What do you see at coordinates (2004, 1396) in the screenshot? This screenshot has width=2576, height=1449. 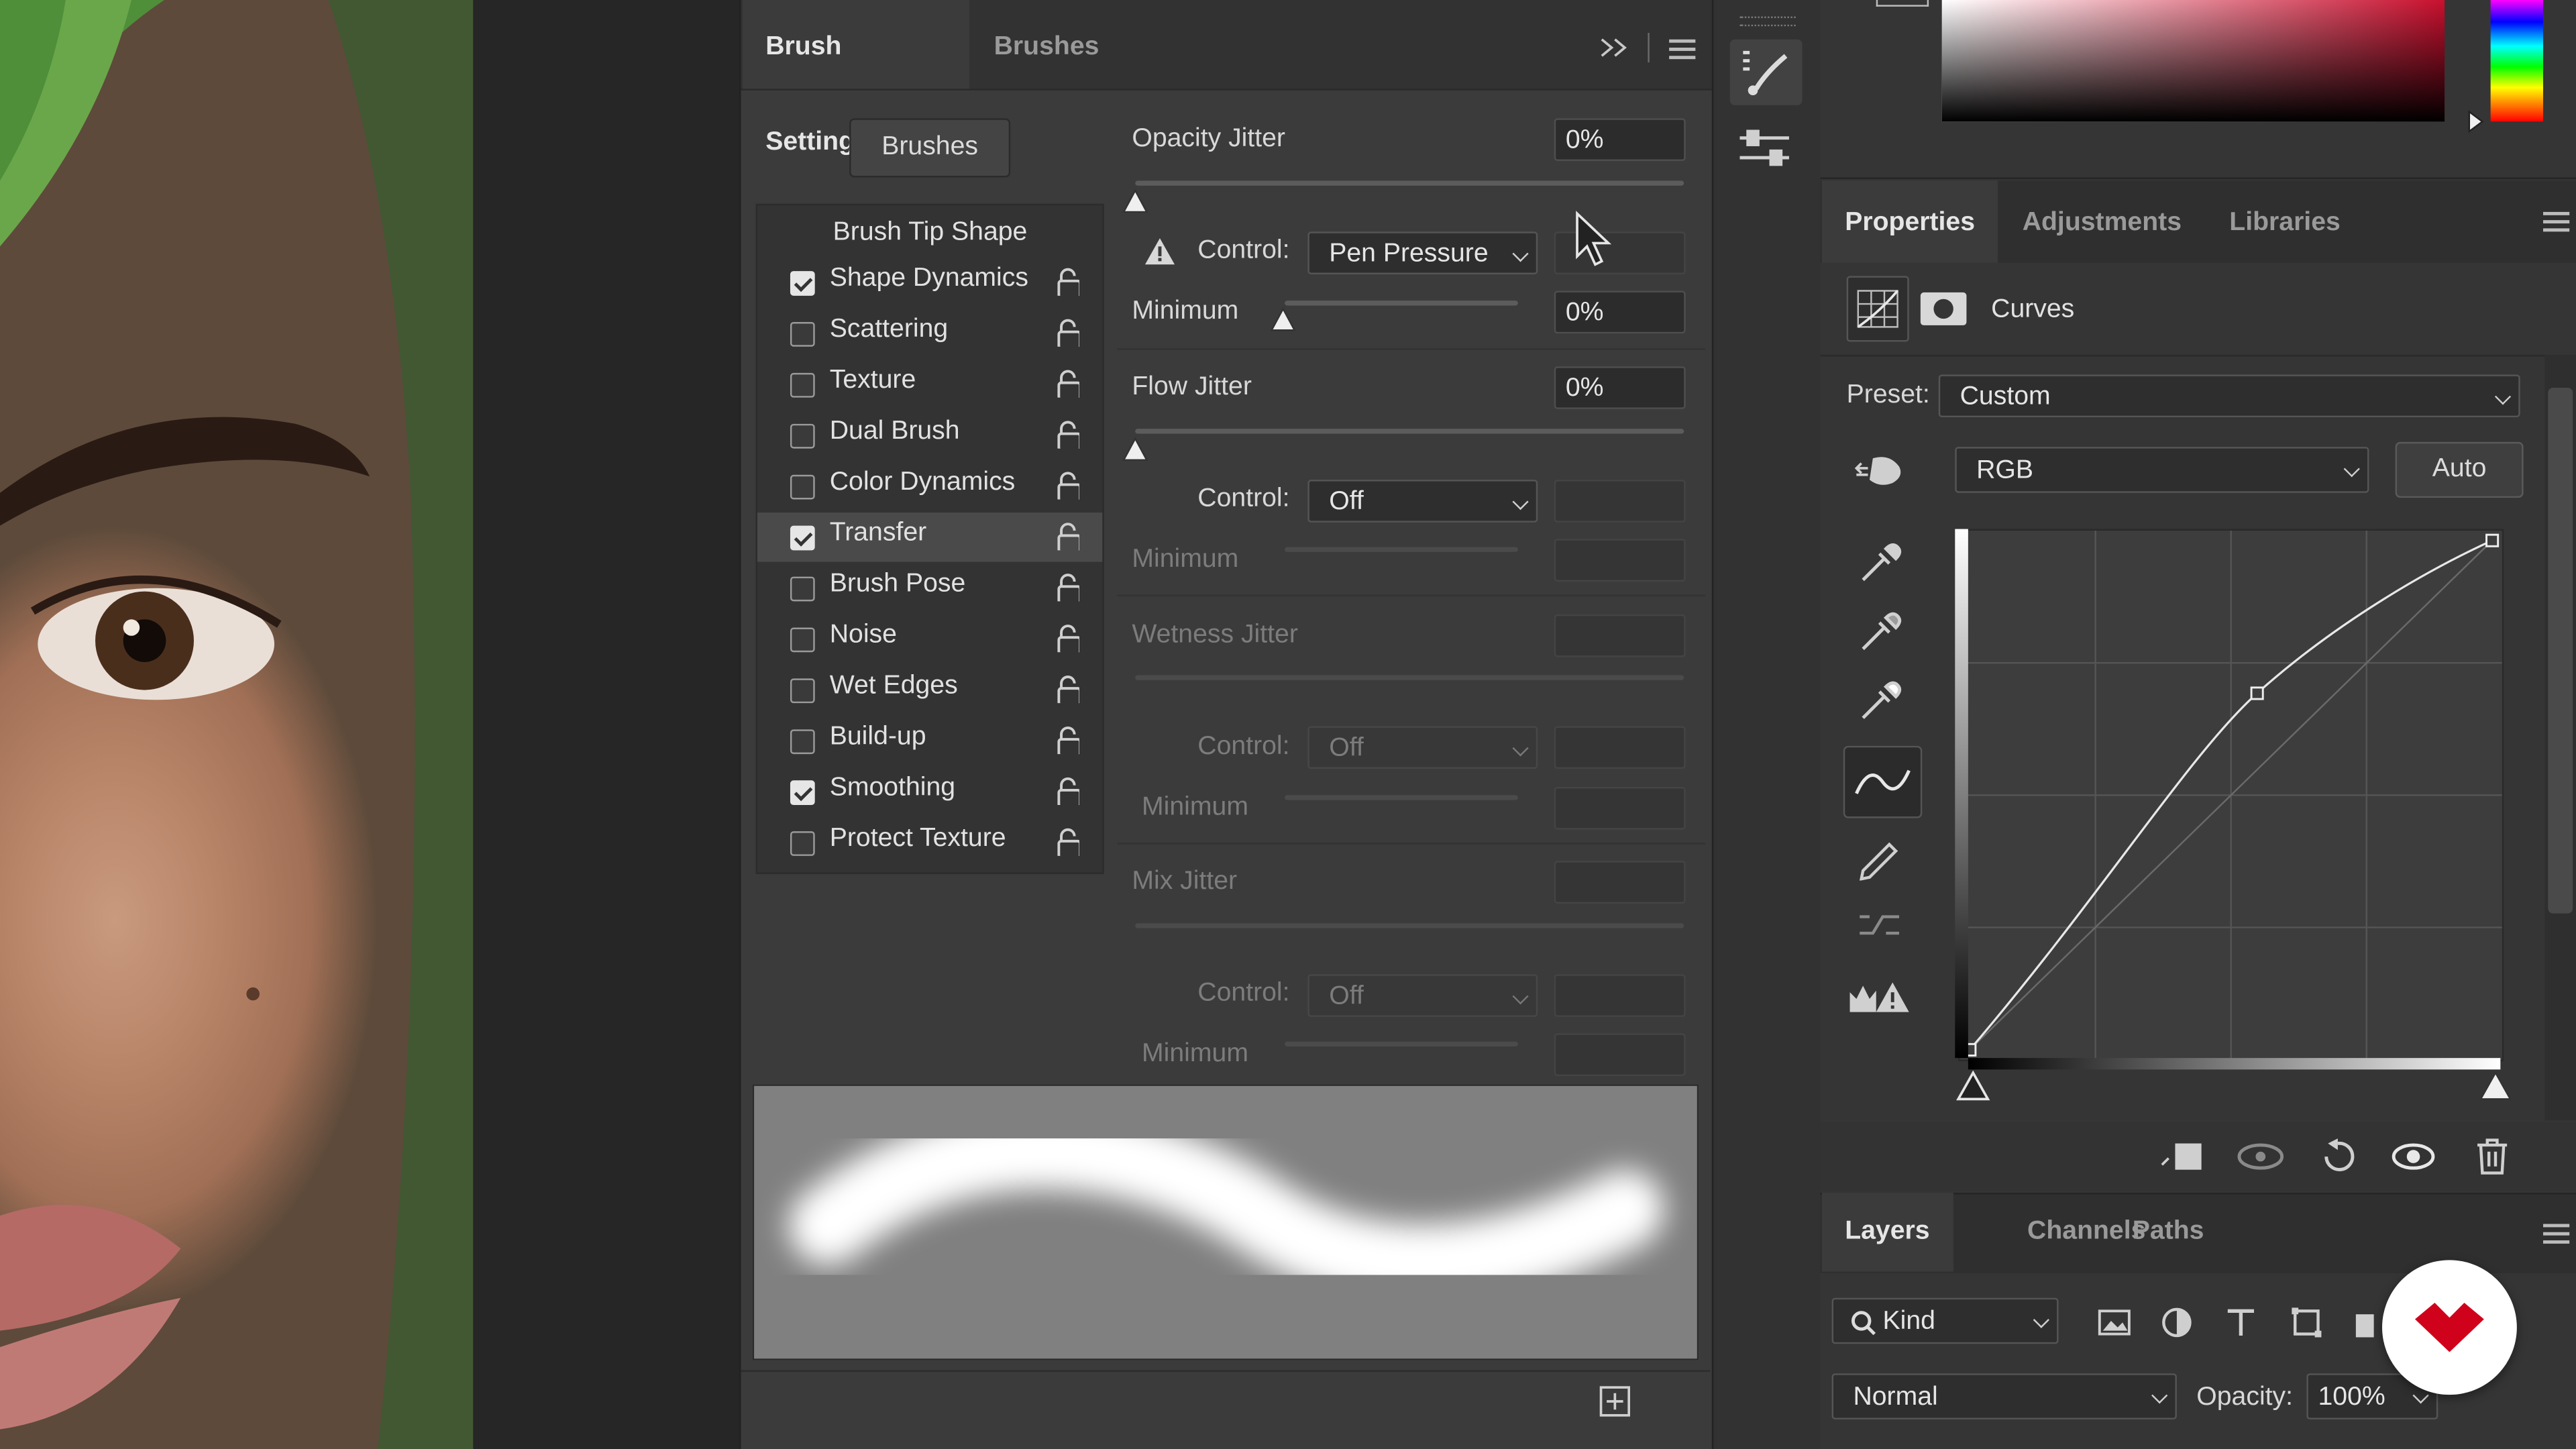 I see `blend-mode-select: Normal` at bounding box center [2004, 1396].